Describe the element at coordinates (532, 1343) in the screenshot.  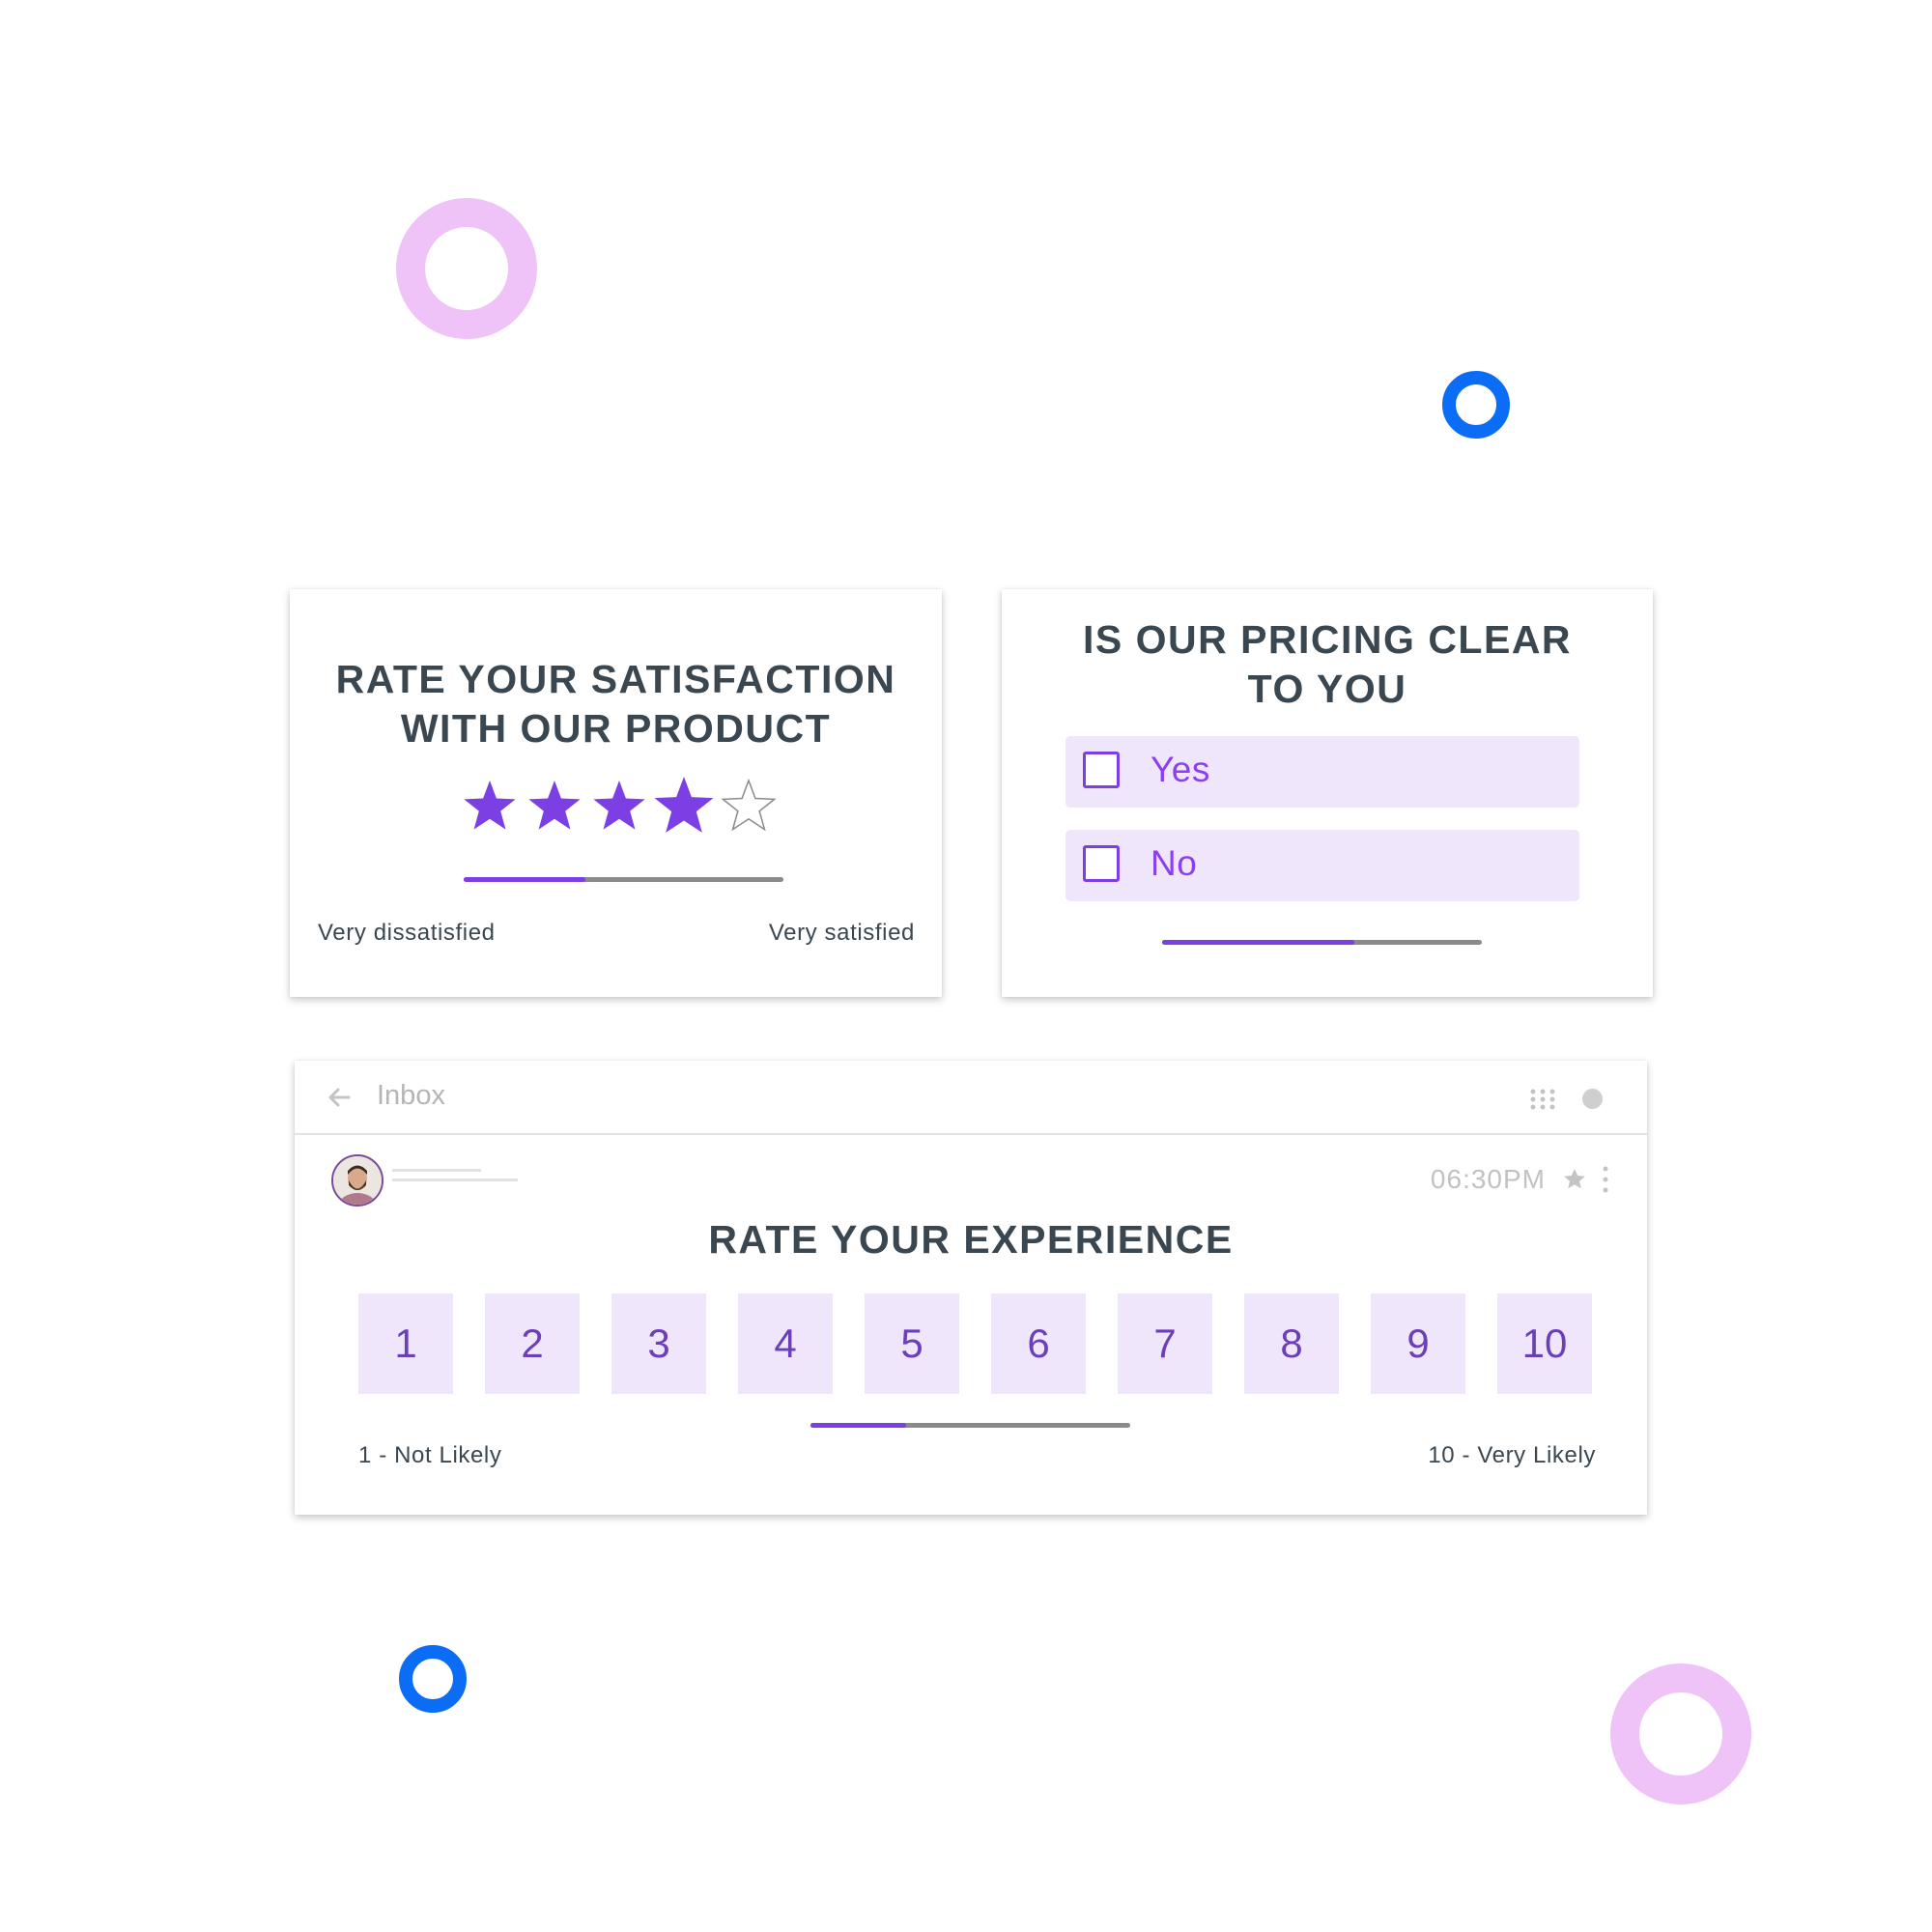
I see `scale-option-2: 2` at that location.